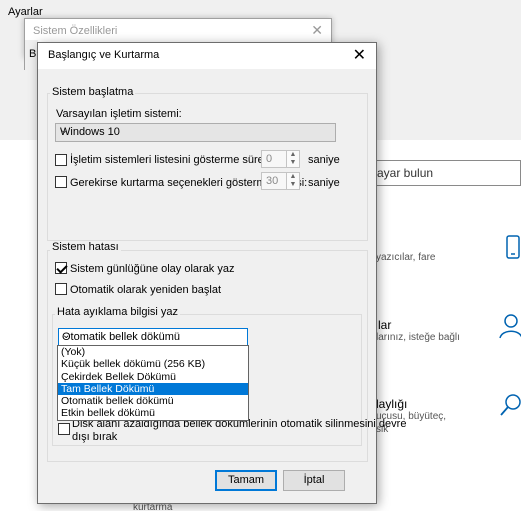  I want to click on show-recovery-unit: saniye, so click(324, 183).